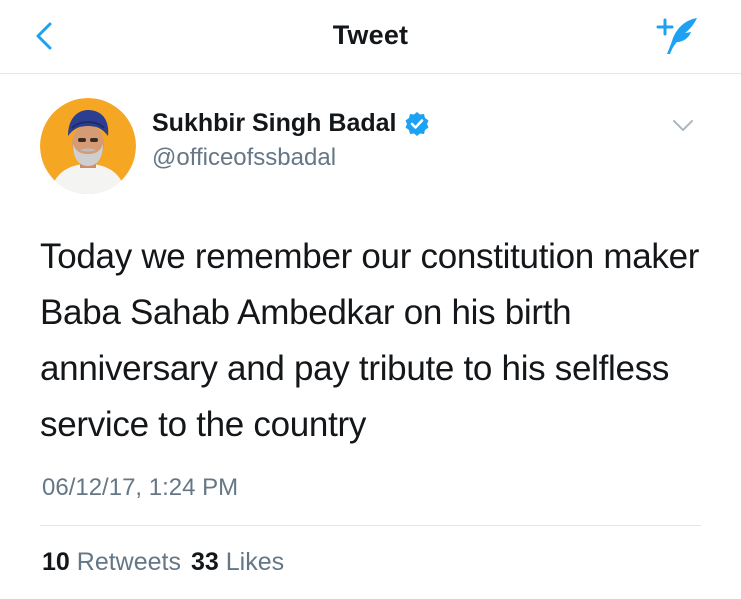  I want to click on avatar, so click(88, 146).